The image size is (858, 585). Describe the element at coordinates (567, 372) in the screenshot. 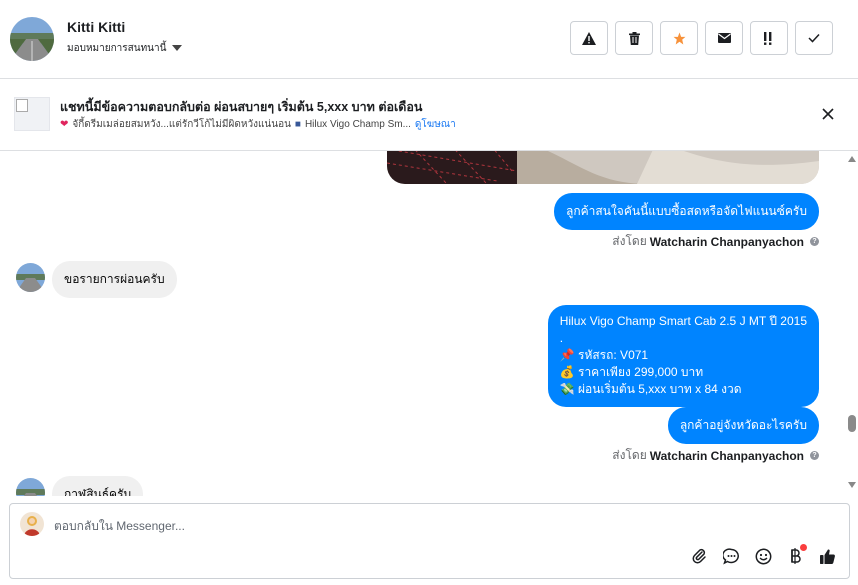

I see `money-bag-icon: 💰` at that location.